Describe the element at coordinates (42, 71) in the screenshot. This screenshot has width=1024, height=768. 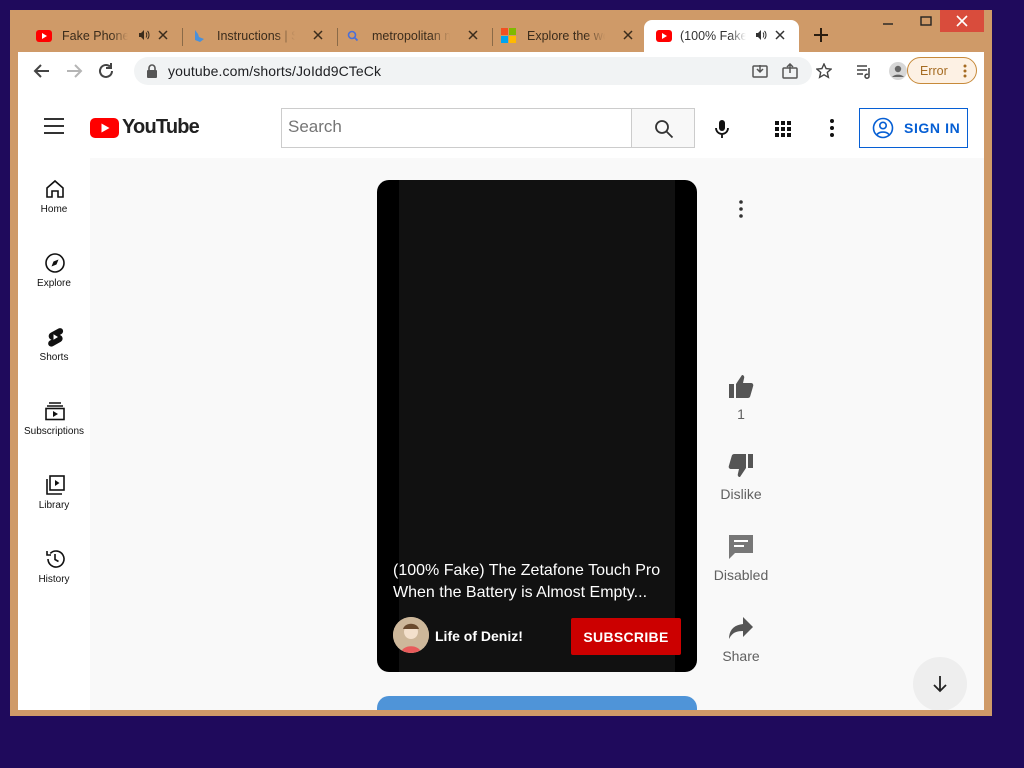
I see `back-arrow-icon` at that location.